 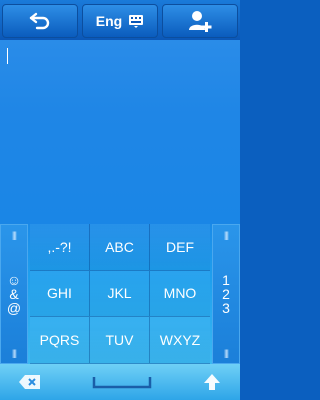 I want to click on language-button: Eng, so click(x=120, y=21).